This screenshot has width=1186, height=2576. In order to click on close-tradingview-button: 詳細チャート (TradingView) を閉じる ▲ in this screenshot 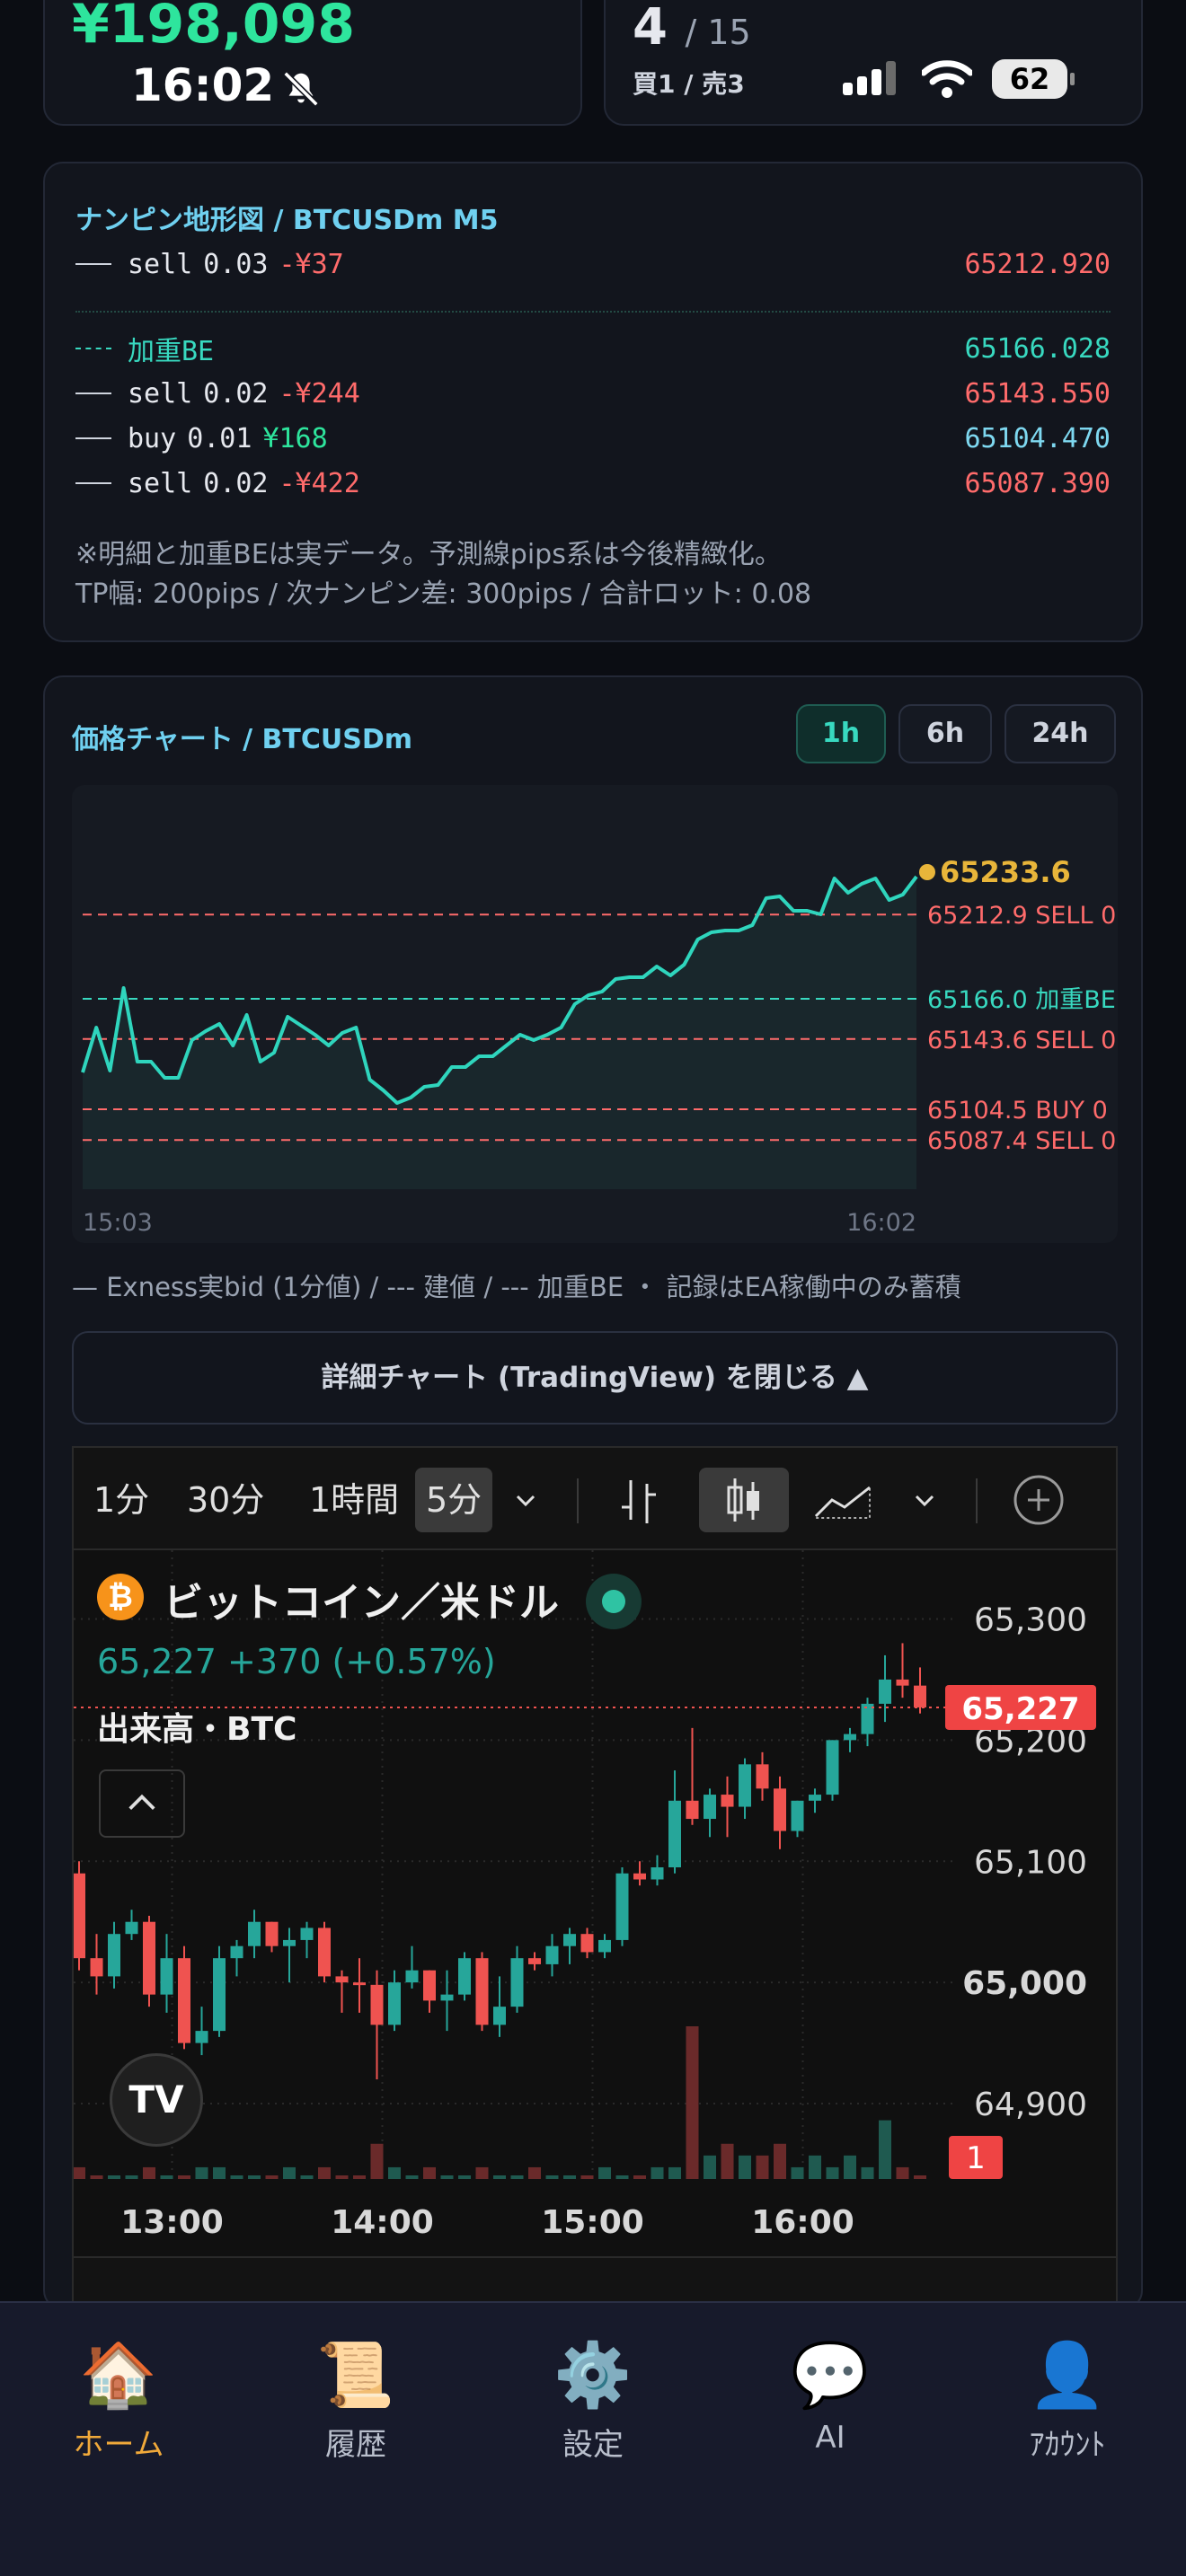, I will do `click(595, 1378)`.